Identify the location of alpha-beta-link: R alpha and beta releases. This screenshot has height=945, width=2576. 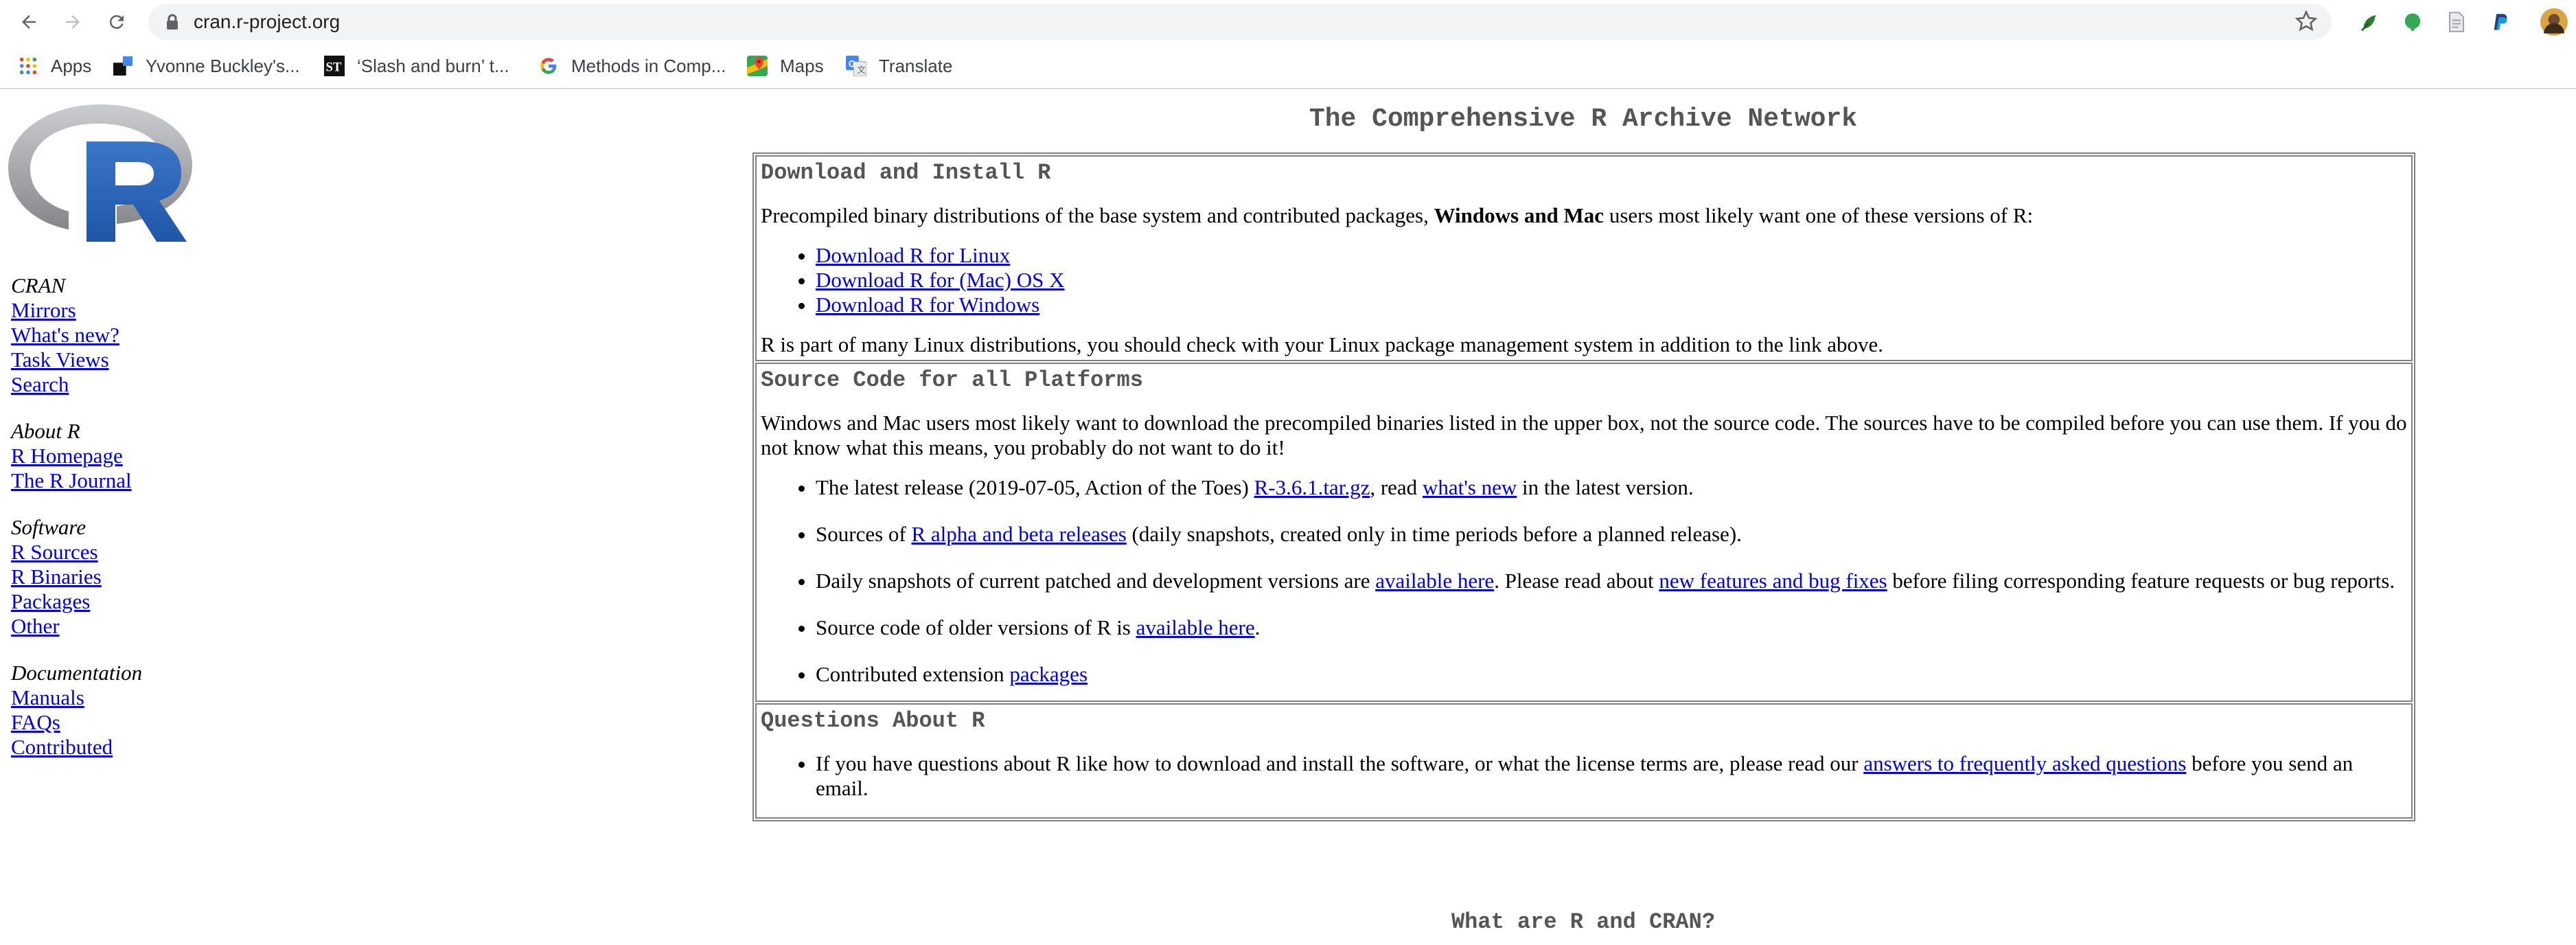
(1018, 534).